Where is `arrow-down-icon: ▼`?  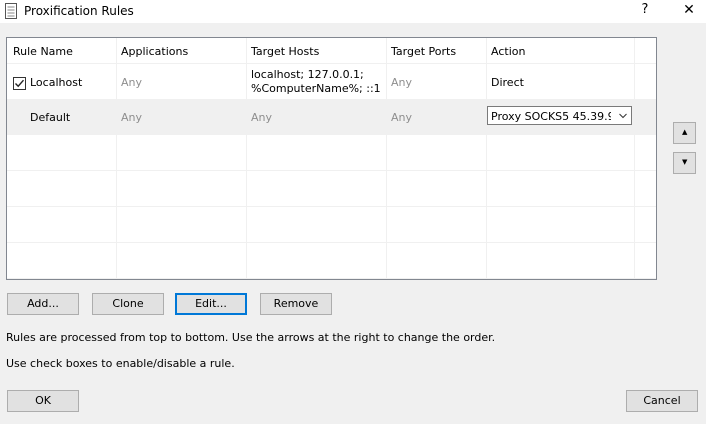 arrow-down-icon: ▼ is located at coordinates (685, 162).